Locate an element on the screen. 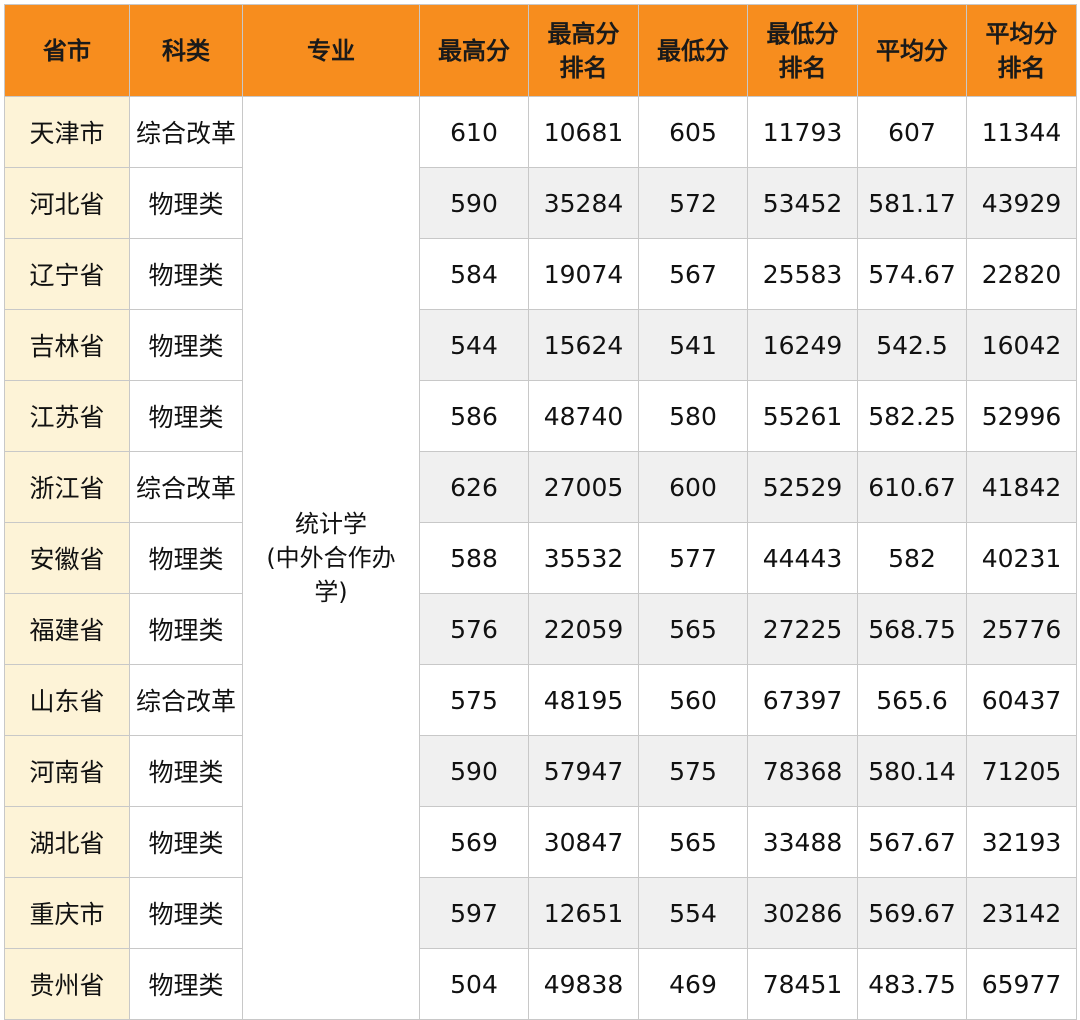  avg-score-cell: 610.67 is located at coordinates (912, 487).